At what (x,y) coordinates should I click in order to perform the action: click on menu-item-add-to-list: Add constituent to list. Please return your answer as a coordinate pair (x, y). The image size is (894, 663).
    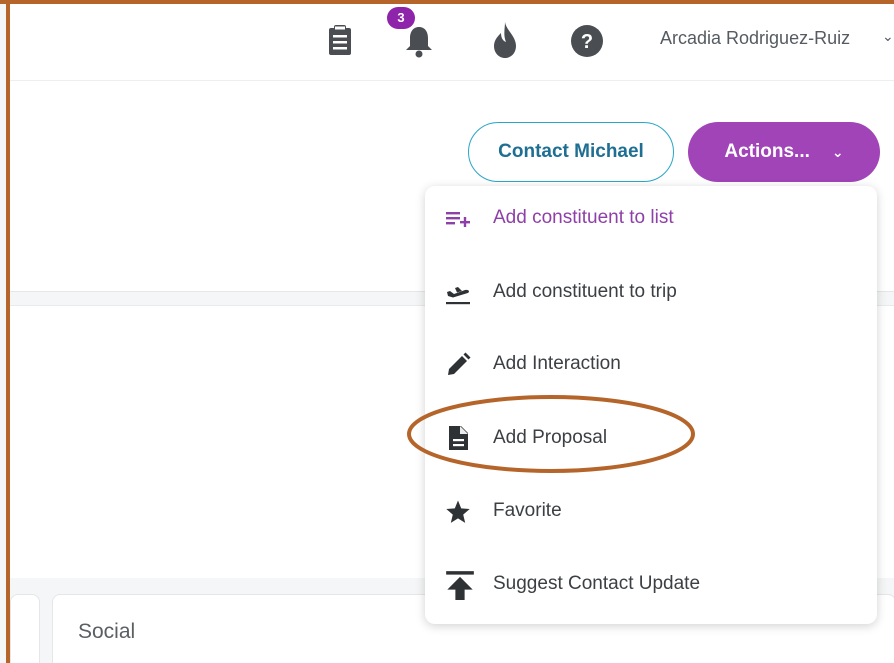
    Looking at the image, I should click on (651, 218).